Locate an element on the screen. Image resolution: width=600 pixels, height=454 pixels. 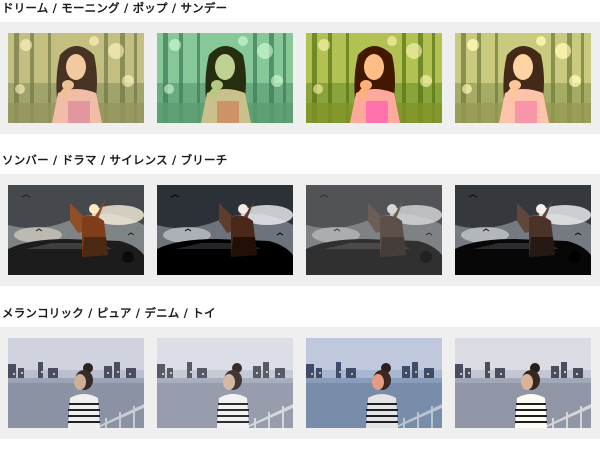
thumbnail-morning is located at coordinates (225, 78).